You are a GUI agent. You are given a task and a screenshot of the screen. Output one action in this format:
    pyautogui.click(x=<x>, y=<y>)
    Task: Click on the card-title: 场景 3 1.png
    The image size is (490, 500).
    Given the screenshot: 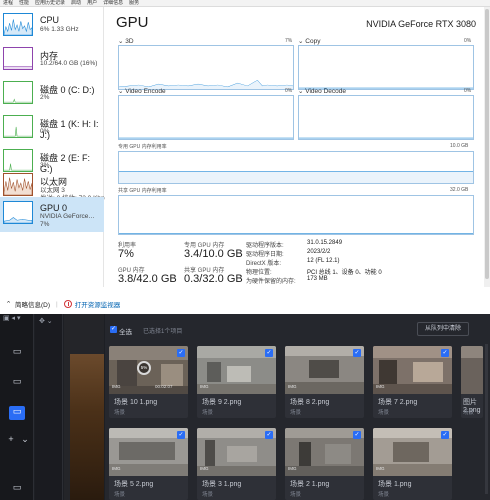 What is the action you would take?
    pyautogui.click(x=222, y=484)
    